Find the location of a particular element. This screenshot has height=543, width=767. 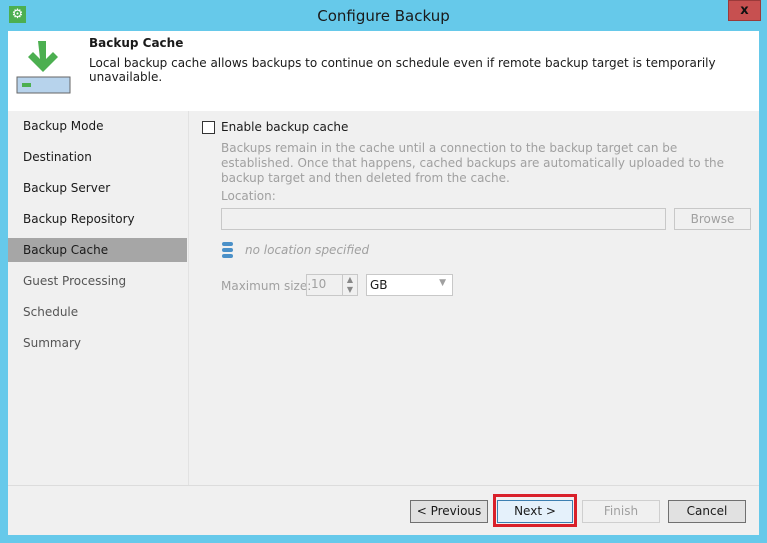

backup-cache-icon is located at coordinates (43, 67).